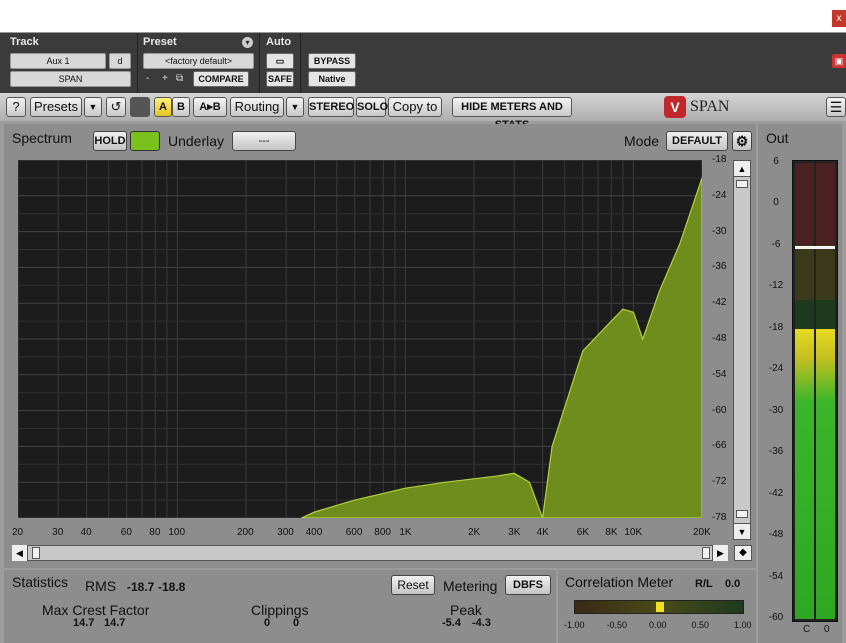  What do you see at coordinates (470, 586) in the screenshot?
I see `metering-label: Metering` at bounding box center [470, 586].